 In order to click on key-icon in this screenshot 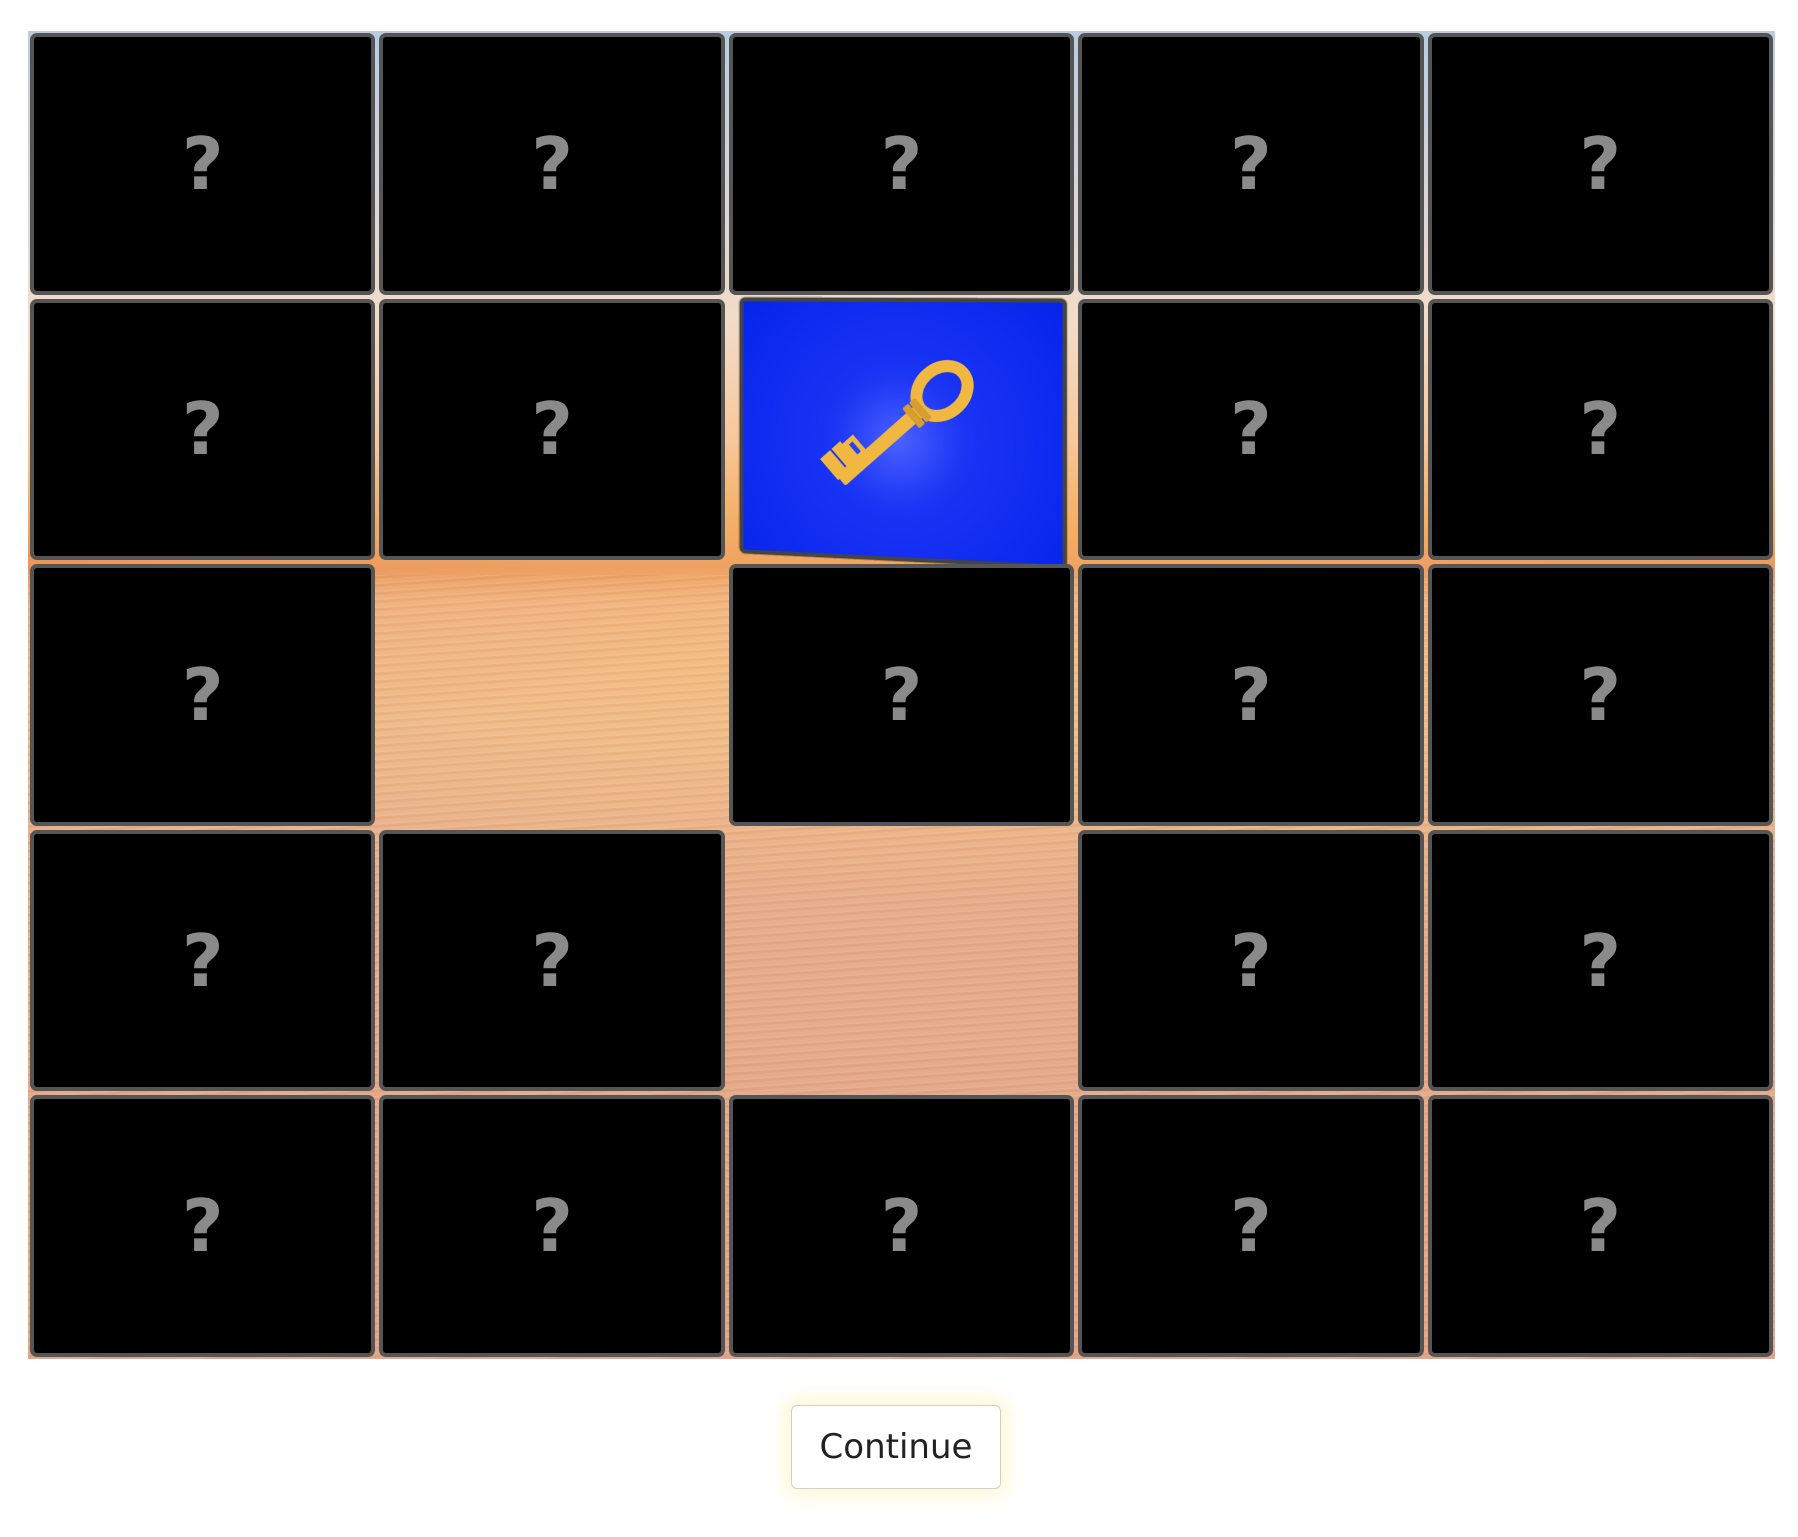, I will do `click(905, 431)`.